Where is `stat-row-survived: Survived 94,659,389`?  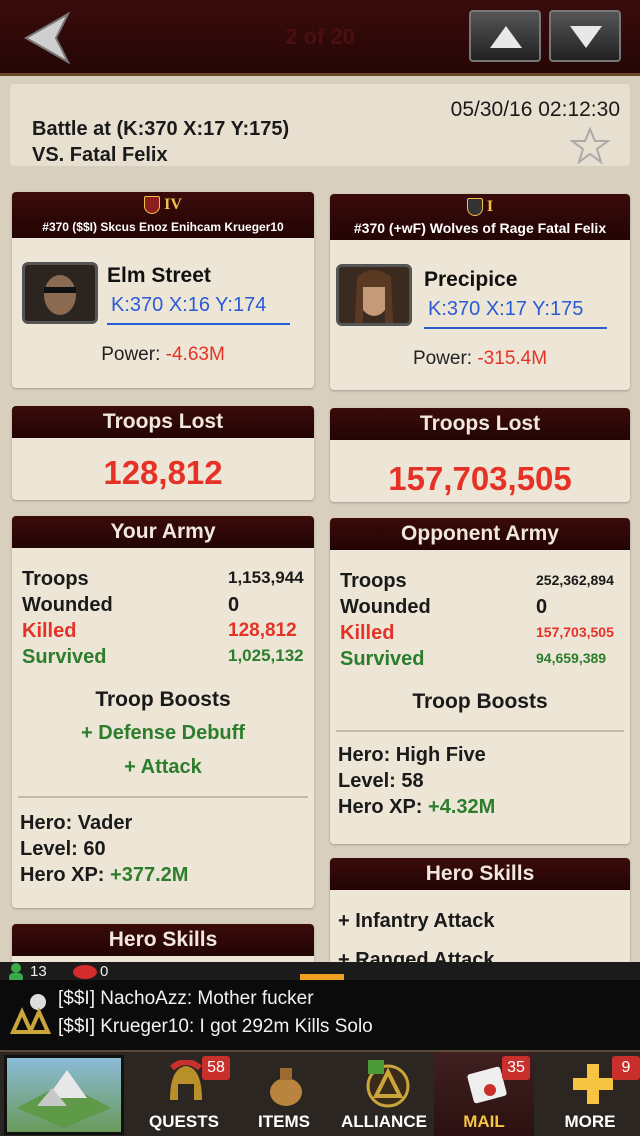 stat-row-survived: Survived 94,659,389 is located at coordinates (473, 659).